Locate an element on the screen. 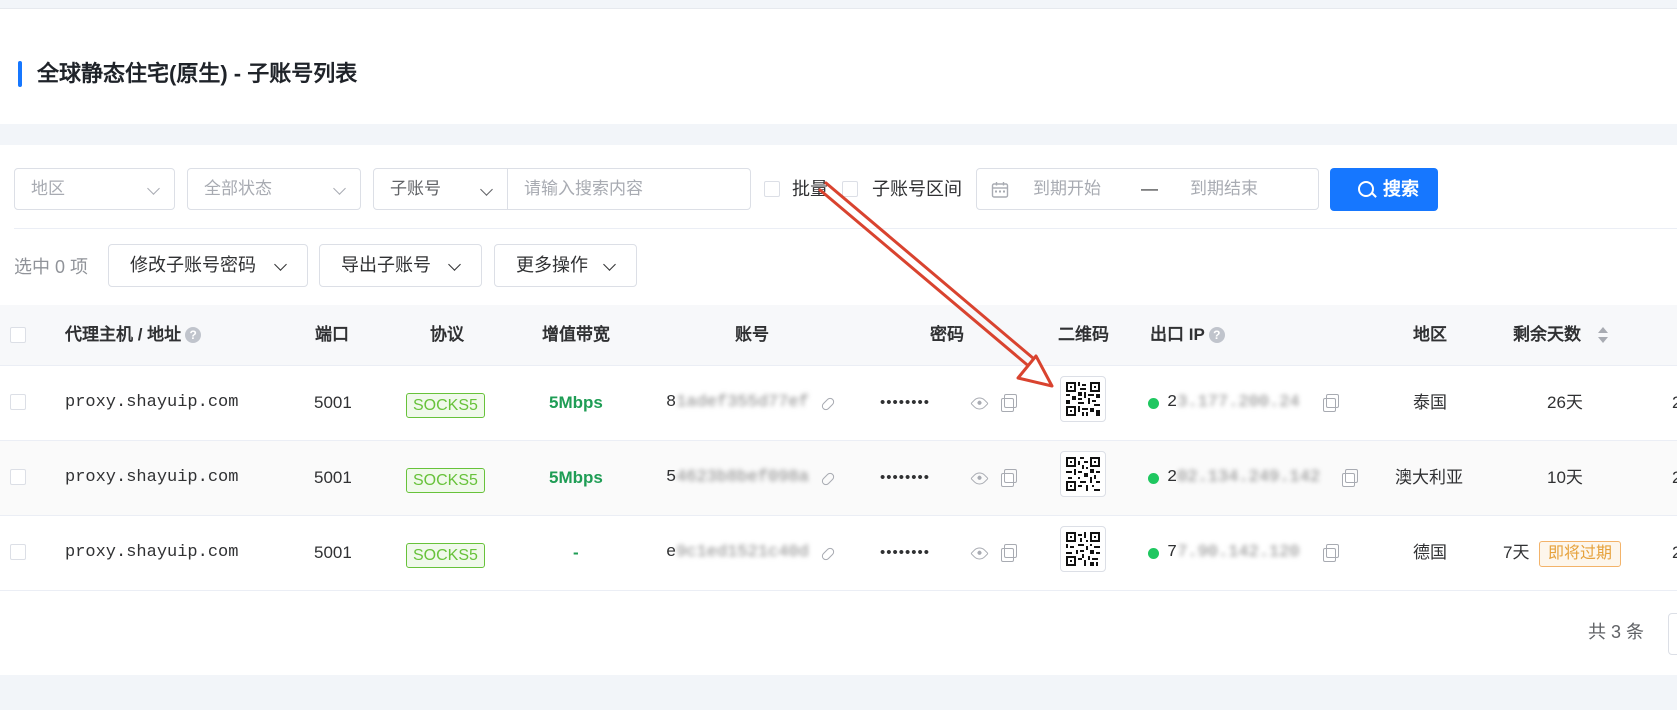 The width and height of the screenshot is (1677, 710). page-title: 全球静态住宅(原生) - 子账号列表 is located at coordinates (197, 73).